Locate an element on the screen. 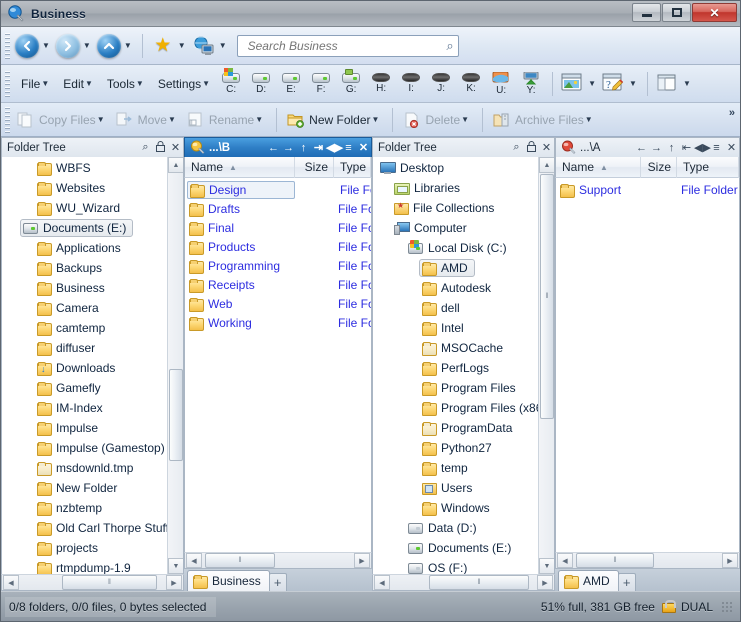 The height and width of the screenshot is (622, 741). tree-item: Python27 is located at coordinates (463, 448).